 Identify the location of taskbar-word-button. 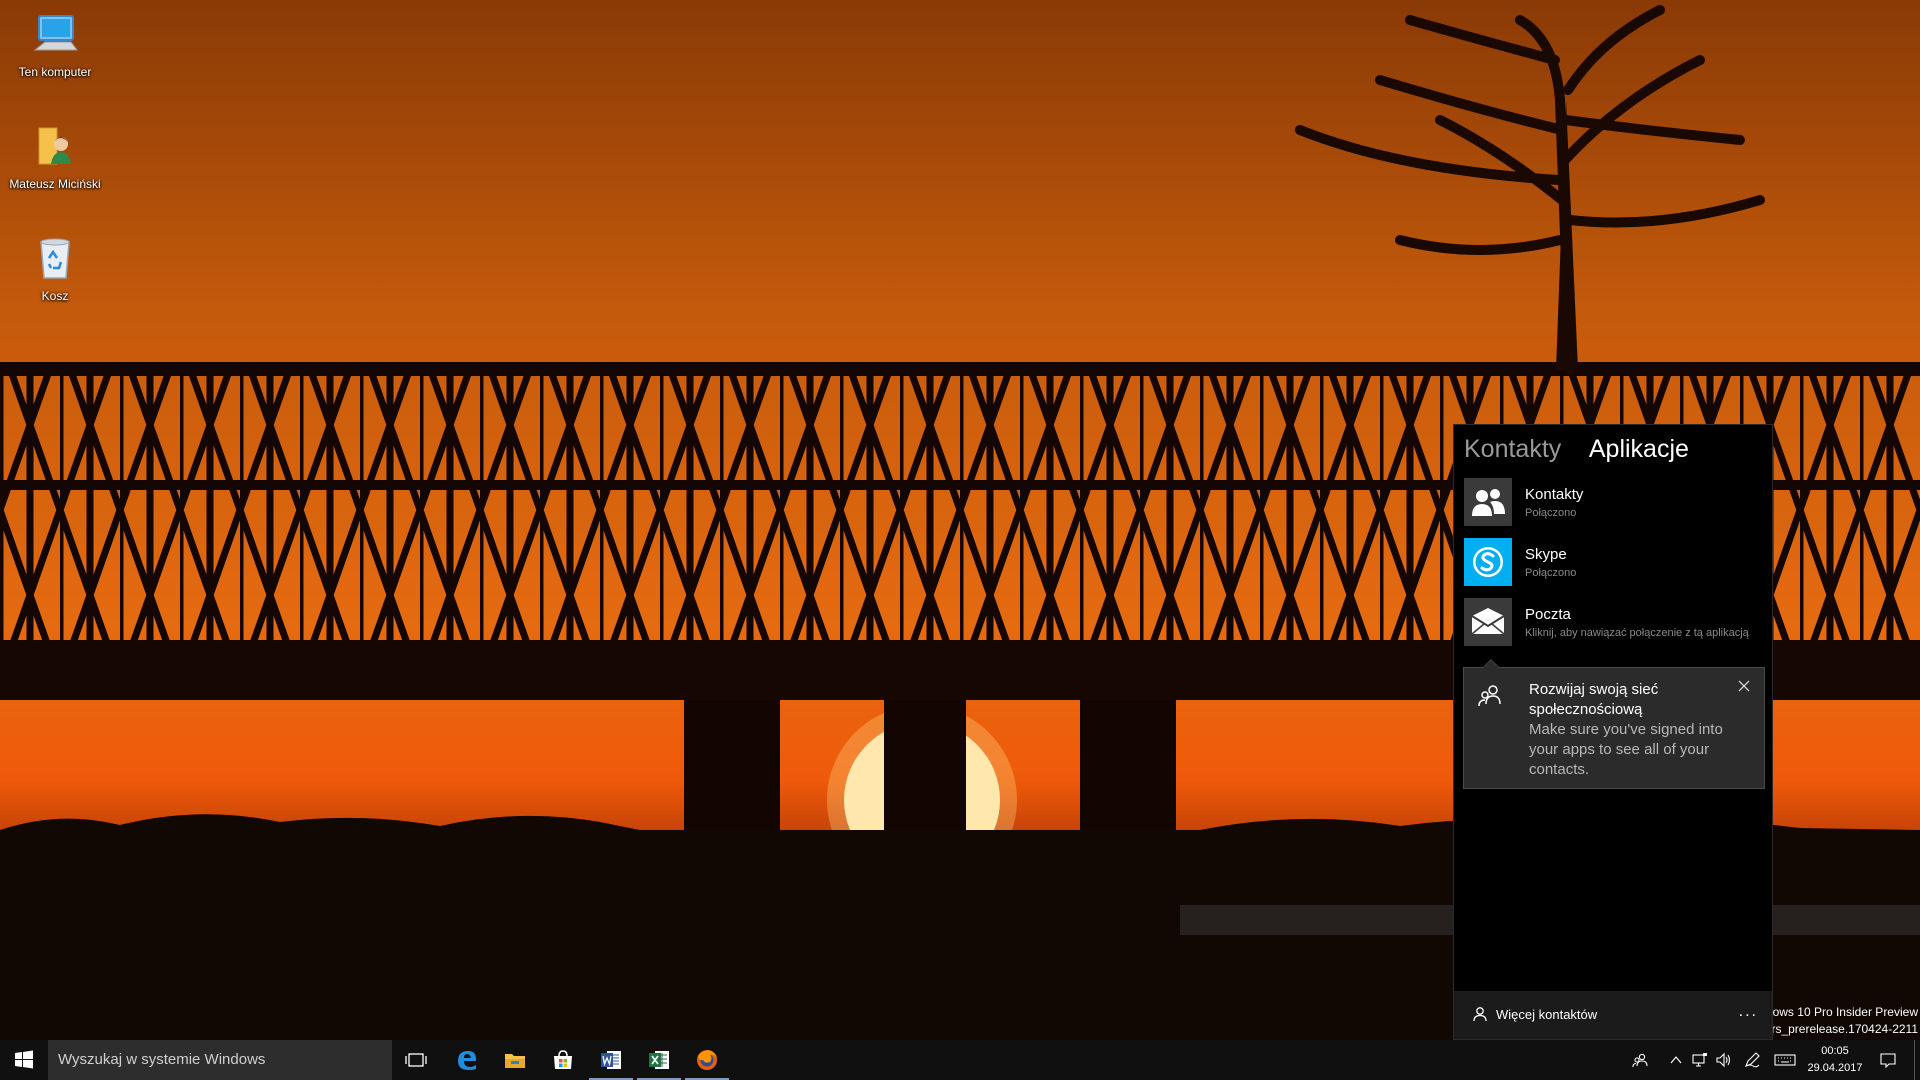
(611, 1060).